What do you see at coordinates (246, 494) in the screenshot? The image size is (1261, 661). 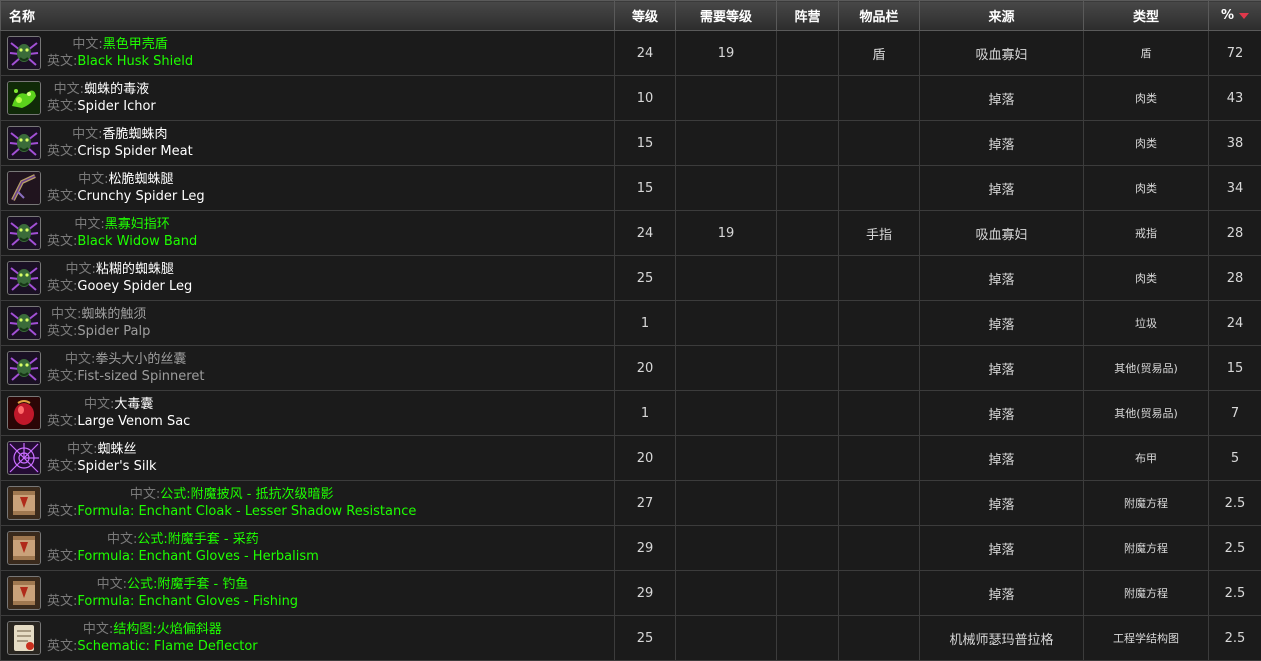 I see `item-name-chinese: 公式:附魔披风 - 抵抗次级暗影` at bounding box center [246, 494].